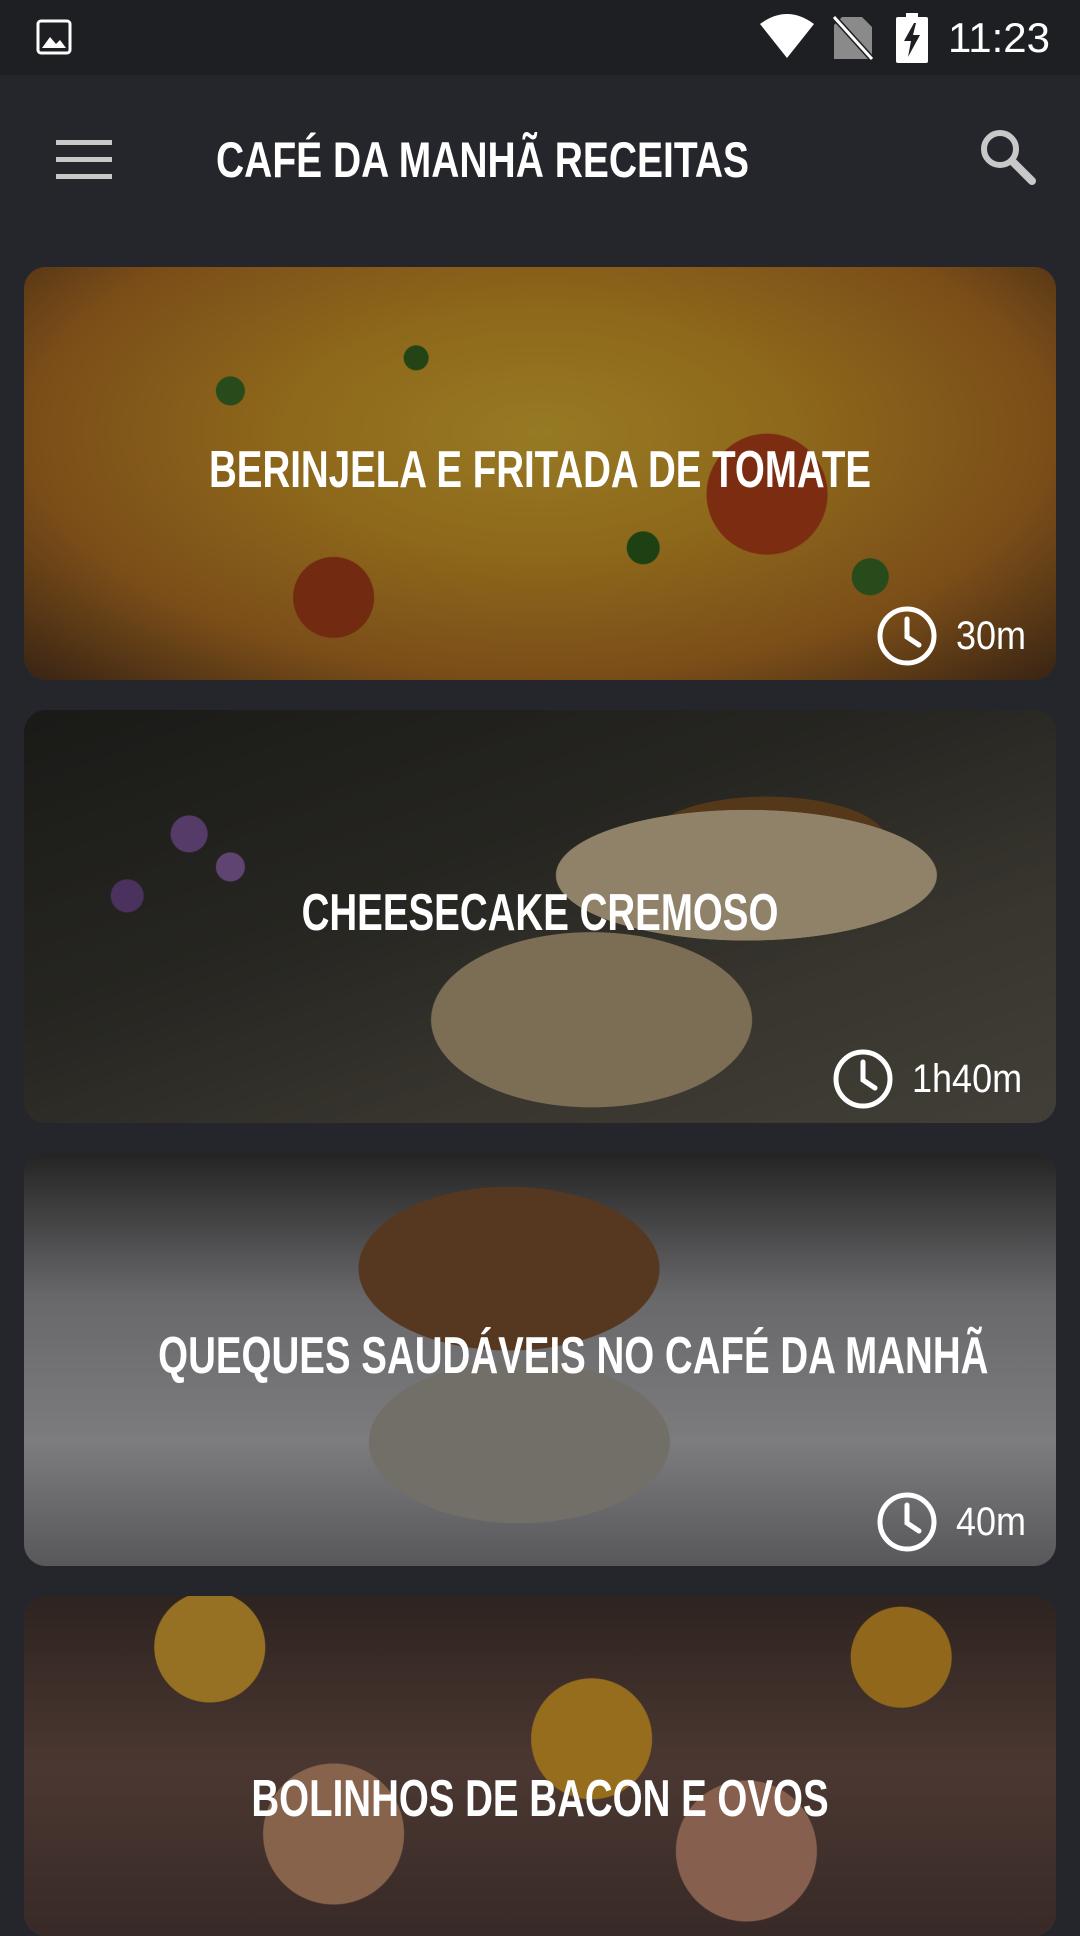  Describe the element at coordinates (573, 1356) in the screenshot. I see `recipe-title: QUEQUES SAUDÁVEIS NO CAFÉ DA MANHÃ` at that location.